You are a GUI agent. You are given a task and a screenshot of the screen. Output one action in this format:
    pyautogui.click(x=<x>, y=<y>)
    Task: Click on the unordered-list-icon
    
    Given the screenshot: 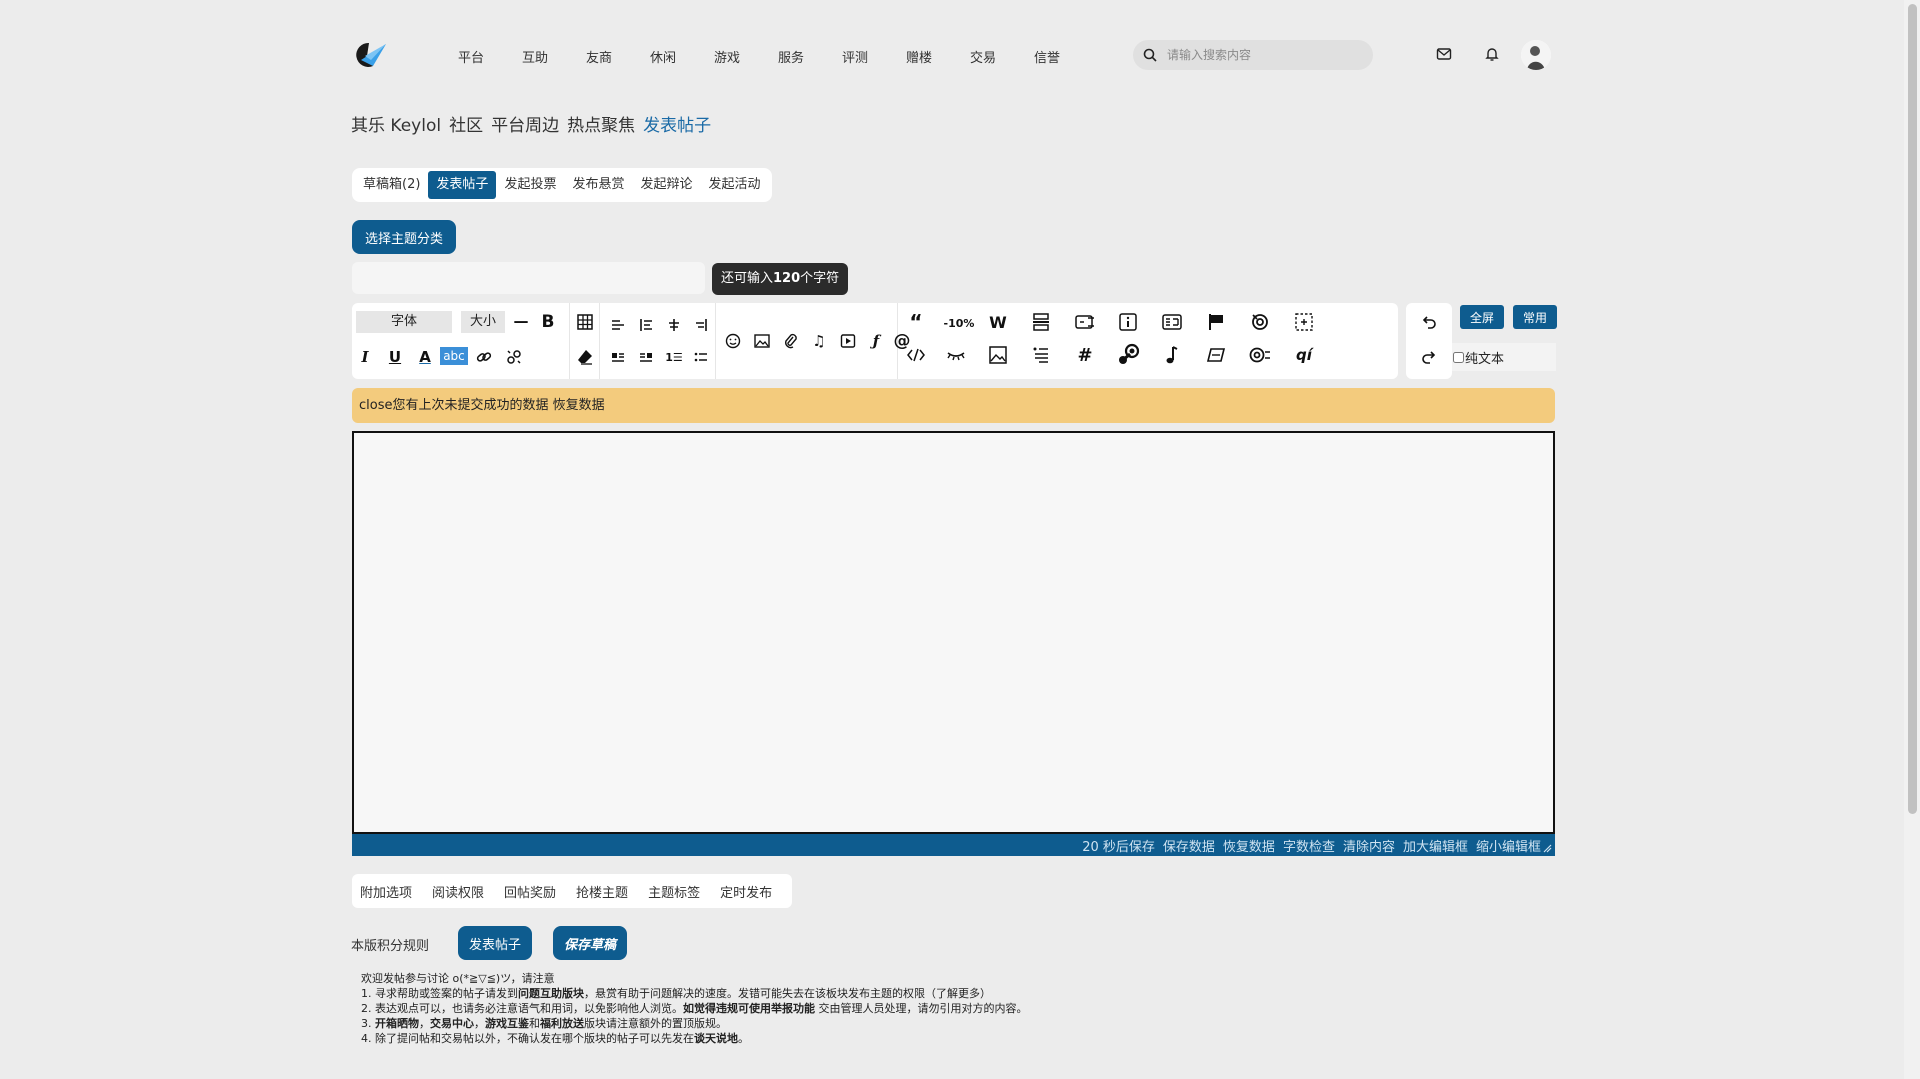 What is the action you would take?
    pyautogui.click(x=701, y=357)
    